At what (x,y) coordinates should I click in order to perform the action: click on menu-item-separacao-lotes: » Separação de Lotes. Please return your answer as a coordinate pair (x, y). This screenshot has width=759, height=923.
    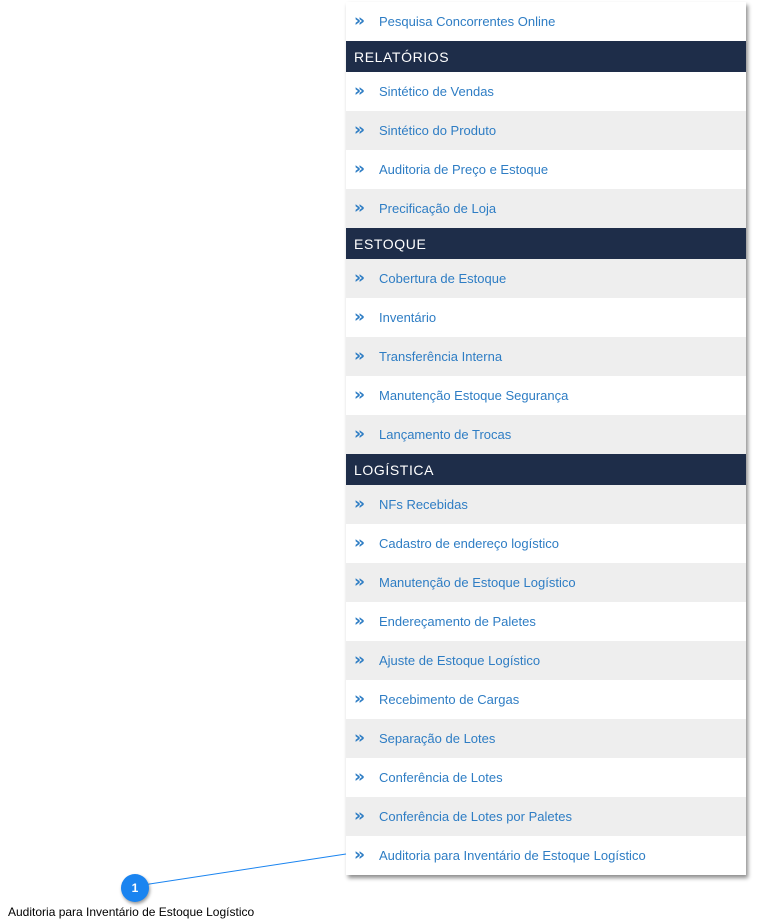
    Looking at the image, I should click on (546, 738).